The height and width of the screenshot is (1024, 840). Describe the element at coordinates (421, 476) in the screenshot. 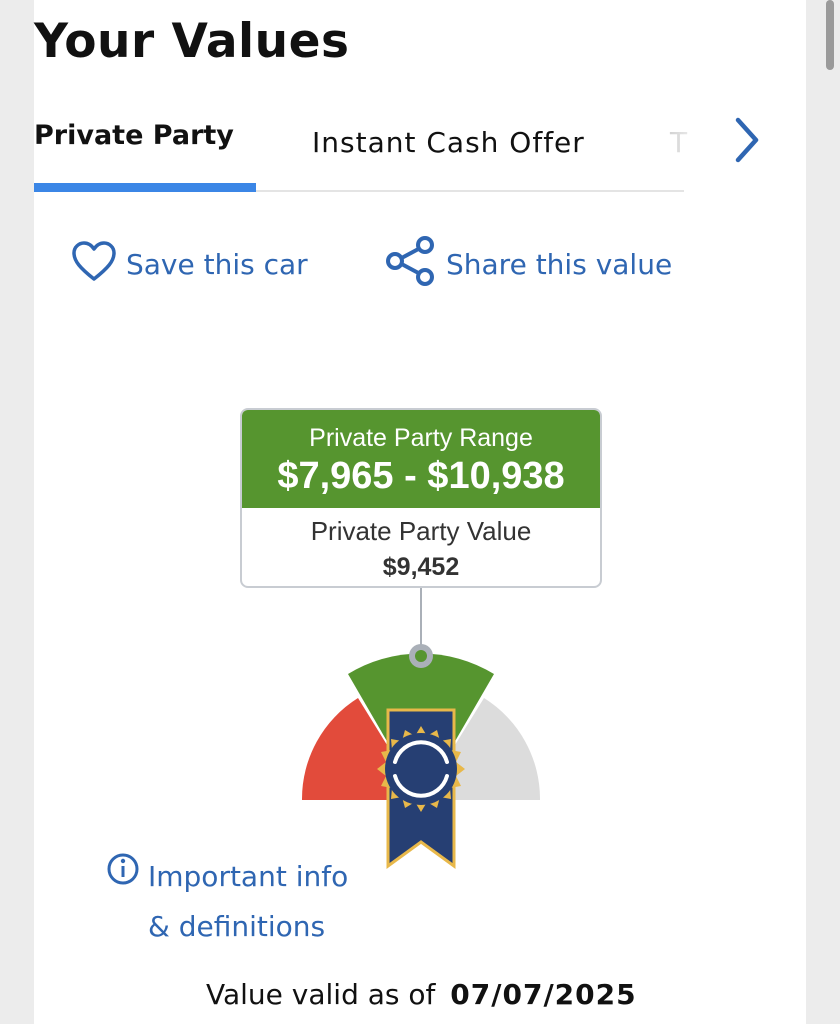

I see `range-value: $7,965 - $10,938` at that location.